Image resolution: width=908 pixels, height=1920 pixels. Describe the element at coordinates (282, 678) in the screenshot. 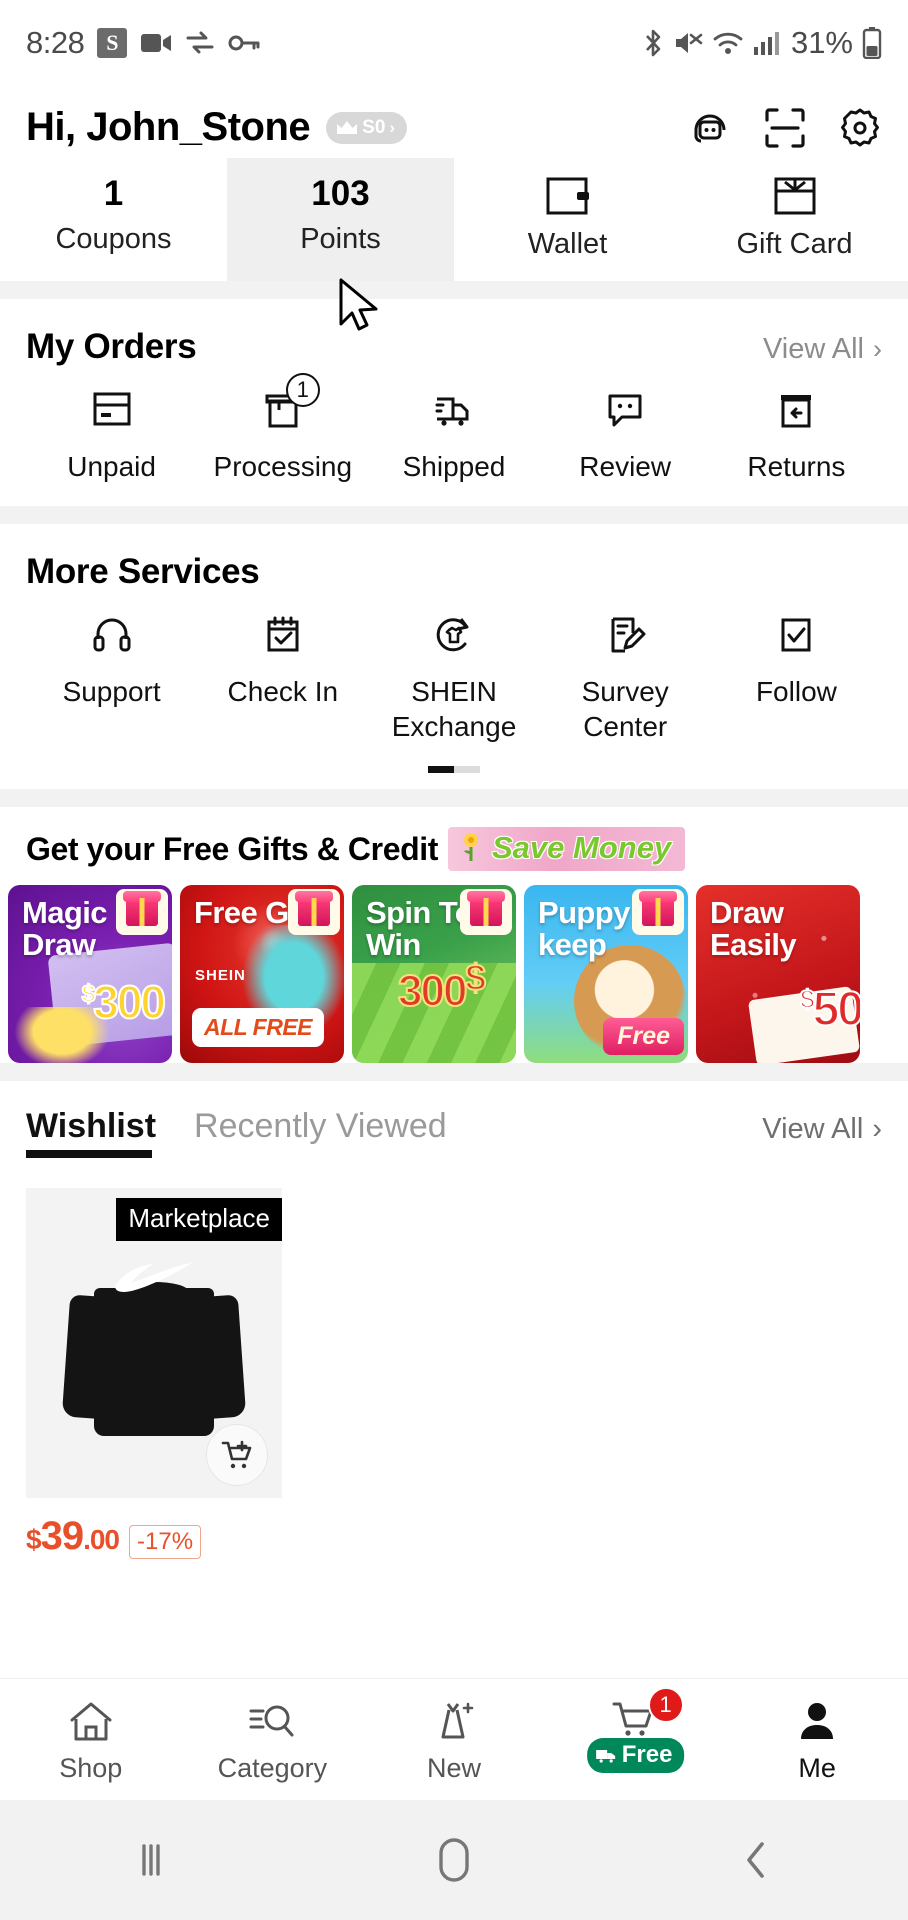

I see `service-item-check-in: Check In` at that location.